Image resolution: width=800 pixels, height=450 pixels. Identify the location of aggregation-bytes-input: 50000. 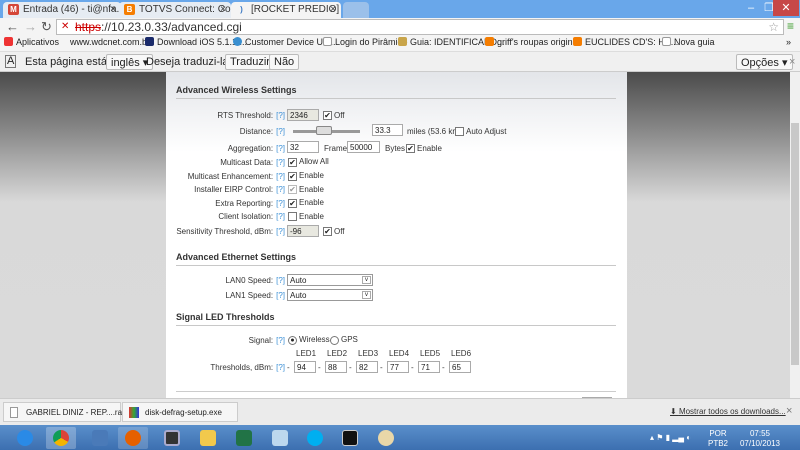
(363, 147).